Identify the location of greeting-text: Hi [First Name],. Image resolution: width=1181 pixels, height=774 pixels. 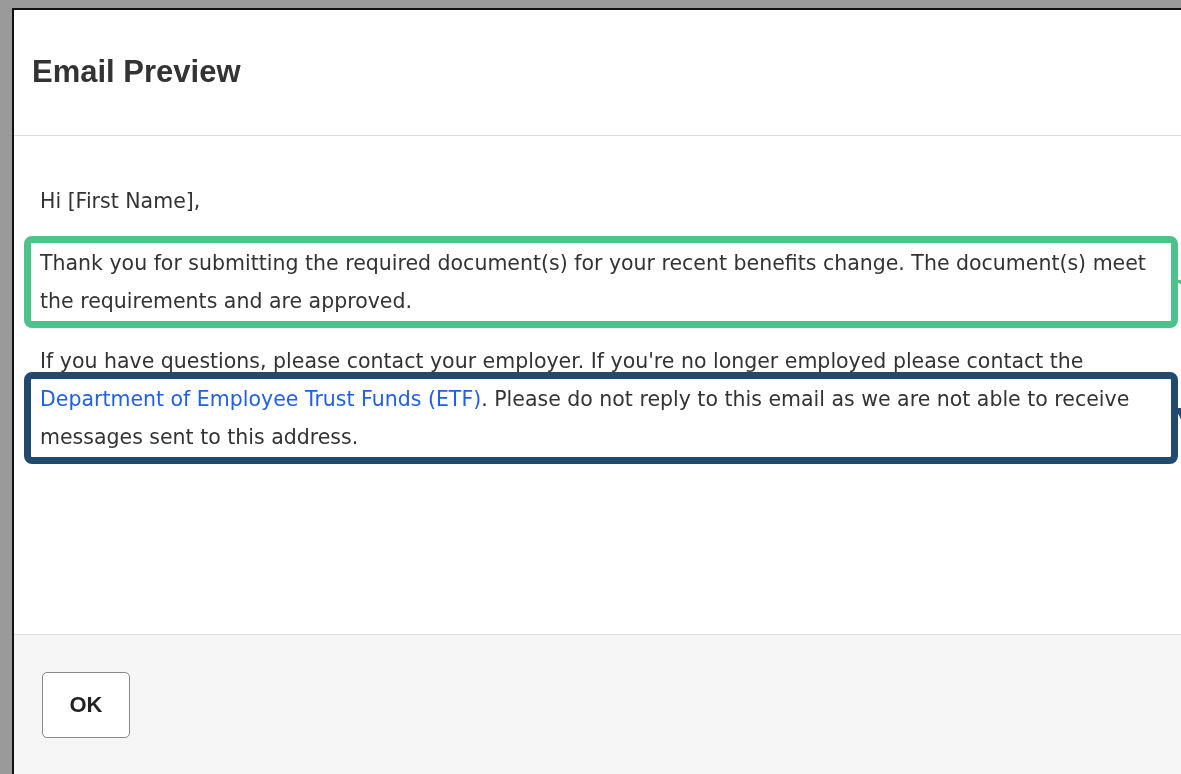
(120, 201).